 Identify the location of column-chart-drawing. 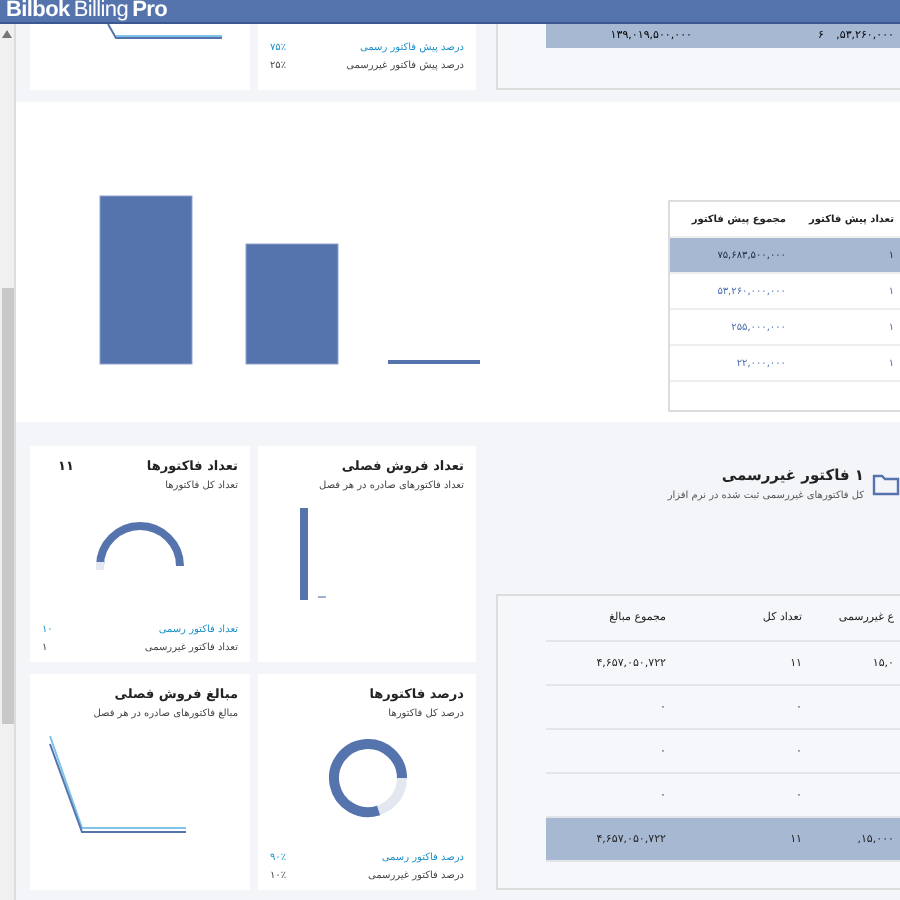
(314, 554).